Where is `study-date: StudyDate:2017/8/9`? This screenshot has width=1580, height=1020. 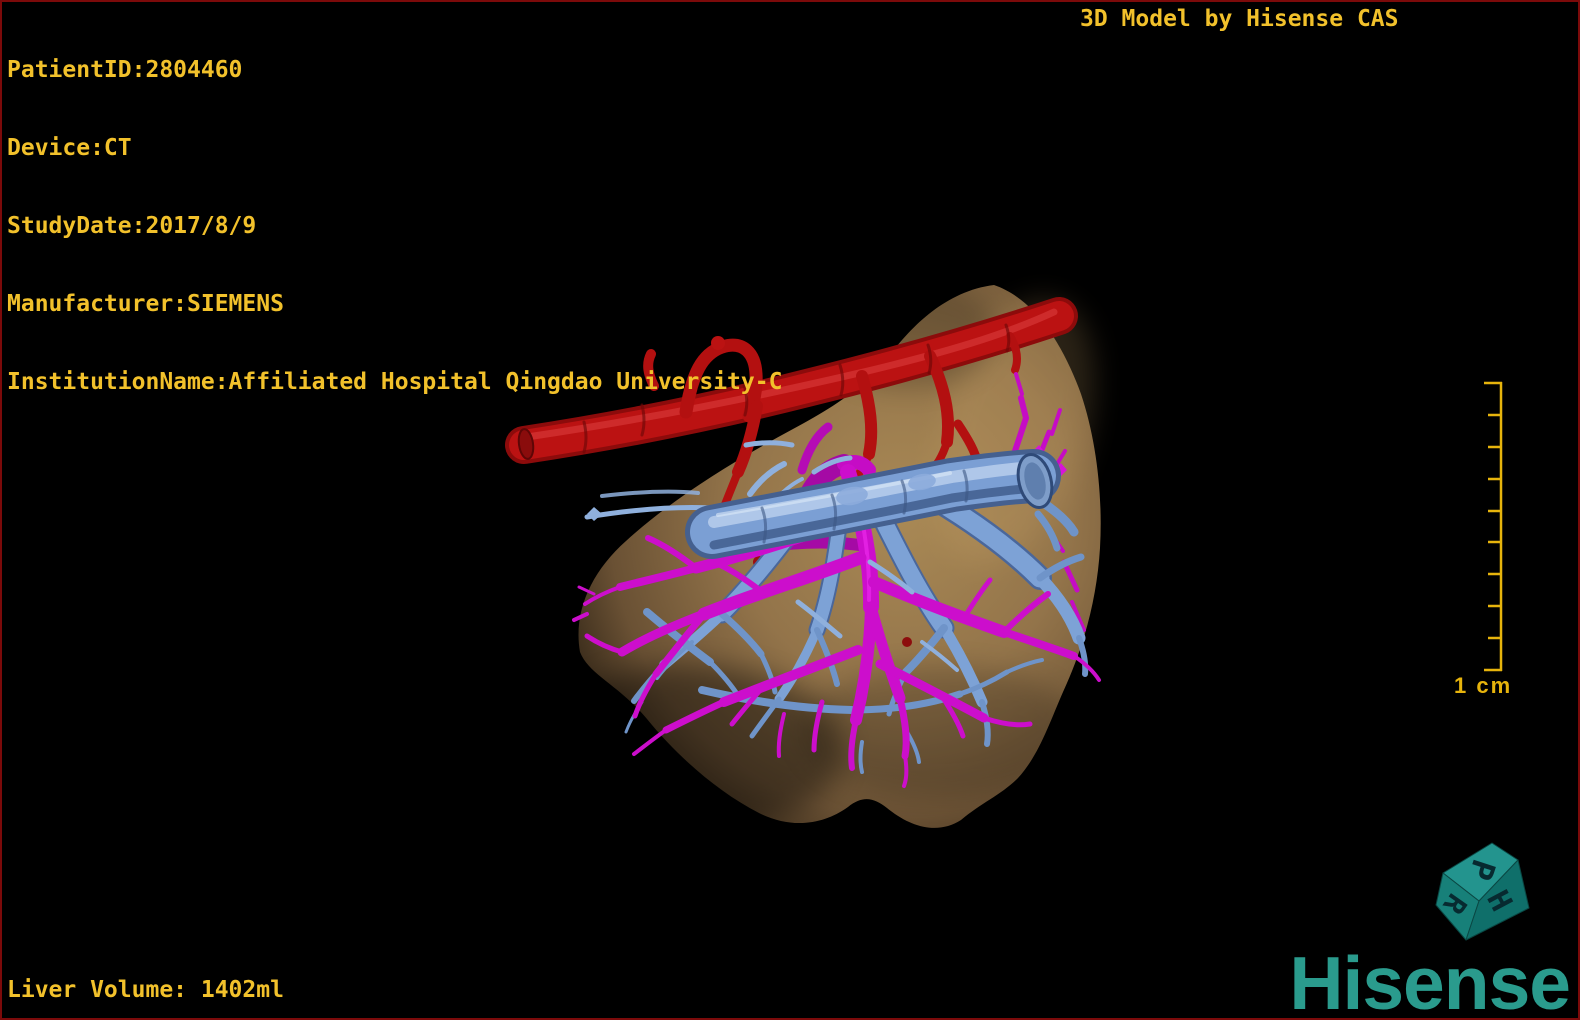 study-date: StudyDate:2017/8/9 is located at coordinates (132, 226).